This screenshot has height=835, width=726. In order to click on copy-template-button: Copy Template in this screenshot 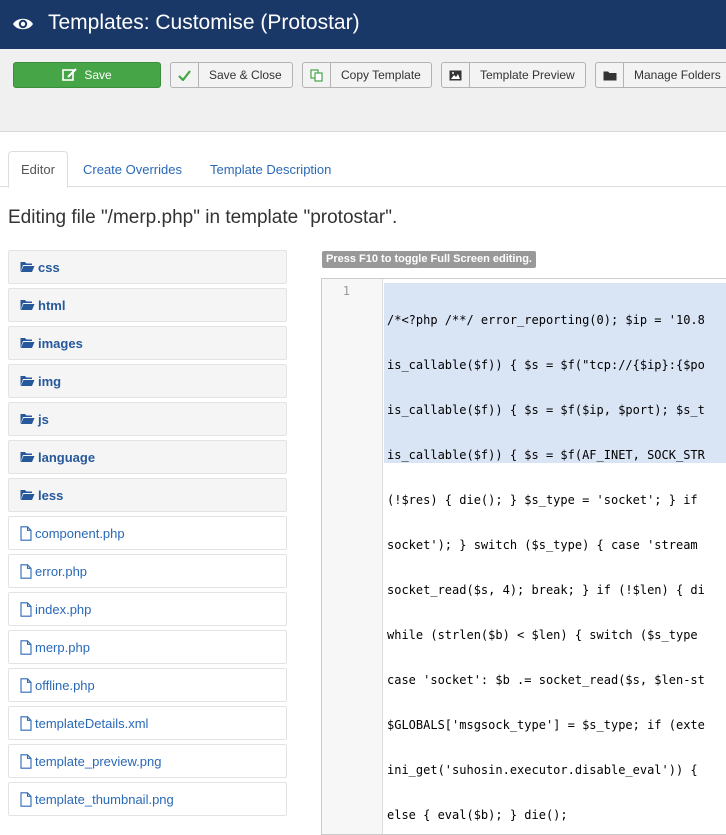, I will do `click(367, 75)`.